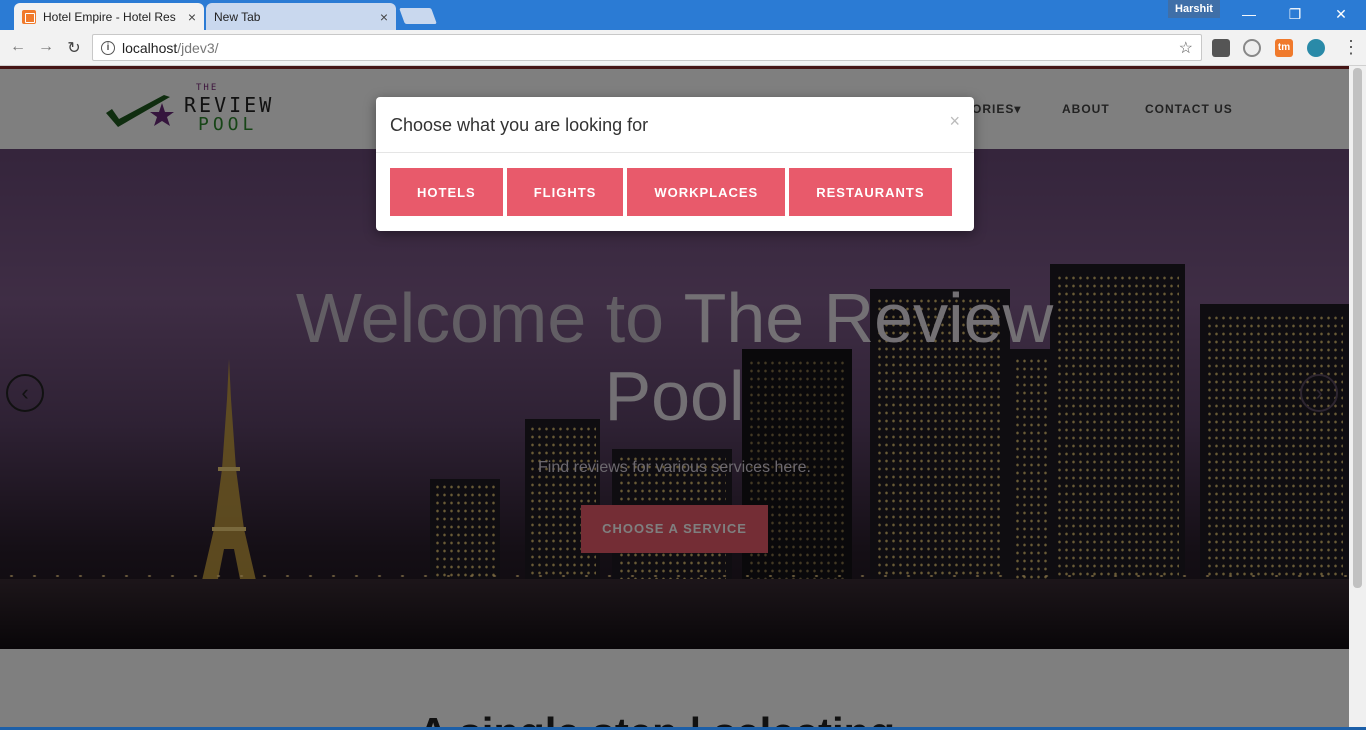 This screenshot has height=730, width=1366. Describe the element at coordinates (1249, 14) in the screenshot. I see `minimize-icon: —` at that location.